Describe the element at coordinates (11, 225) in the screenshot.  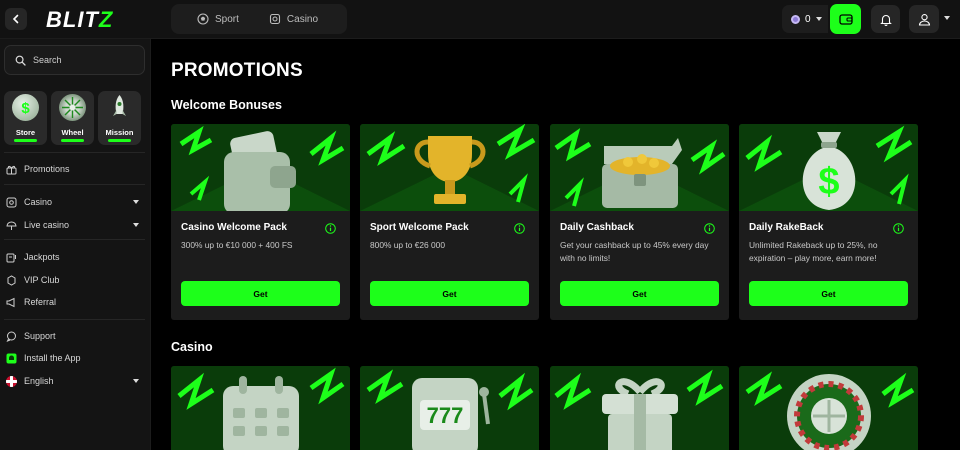
I see `live-casino-icon` at that location.